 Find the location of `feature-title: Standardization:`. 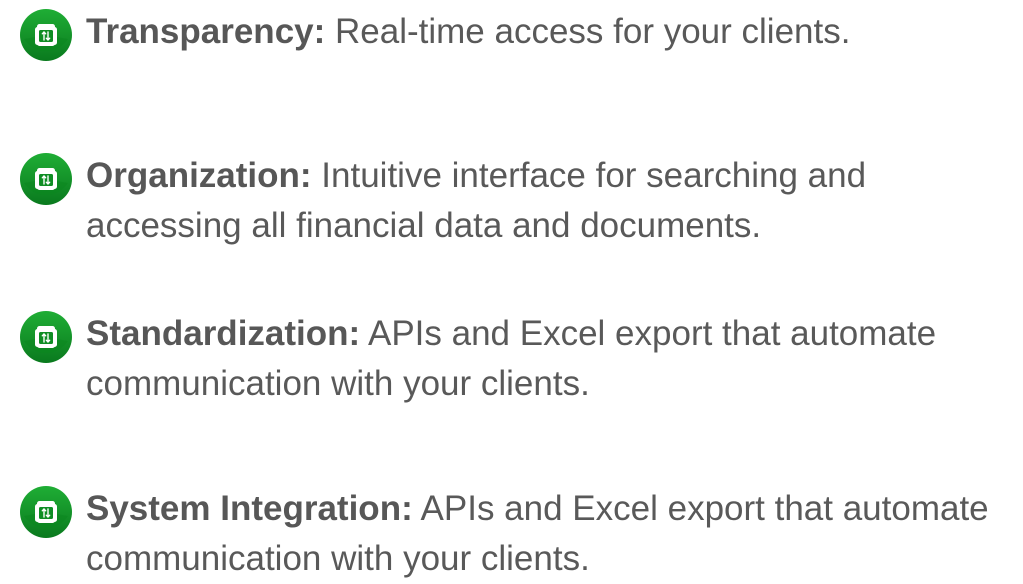

feature-title: Standardization: is located at coordinates (223, 333).